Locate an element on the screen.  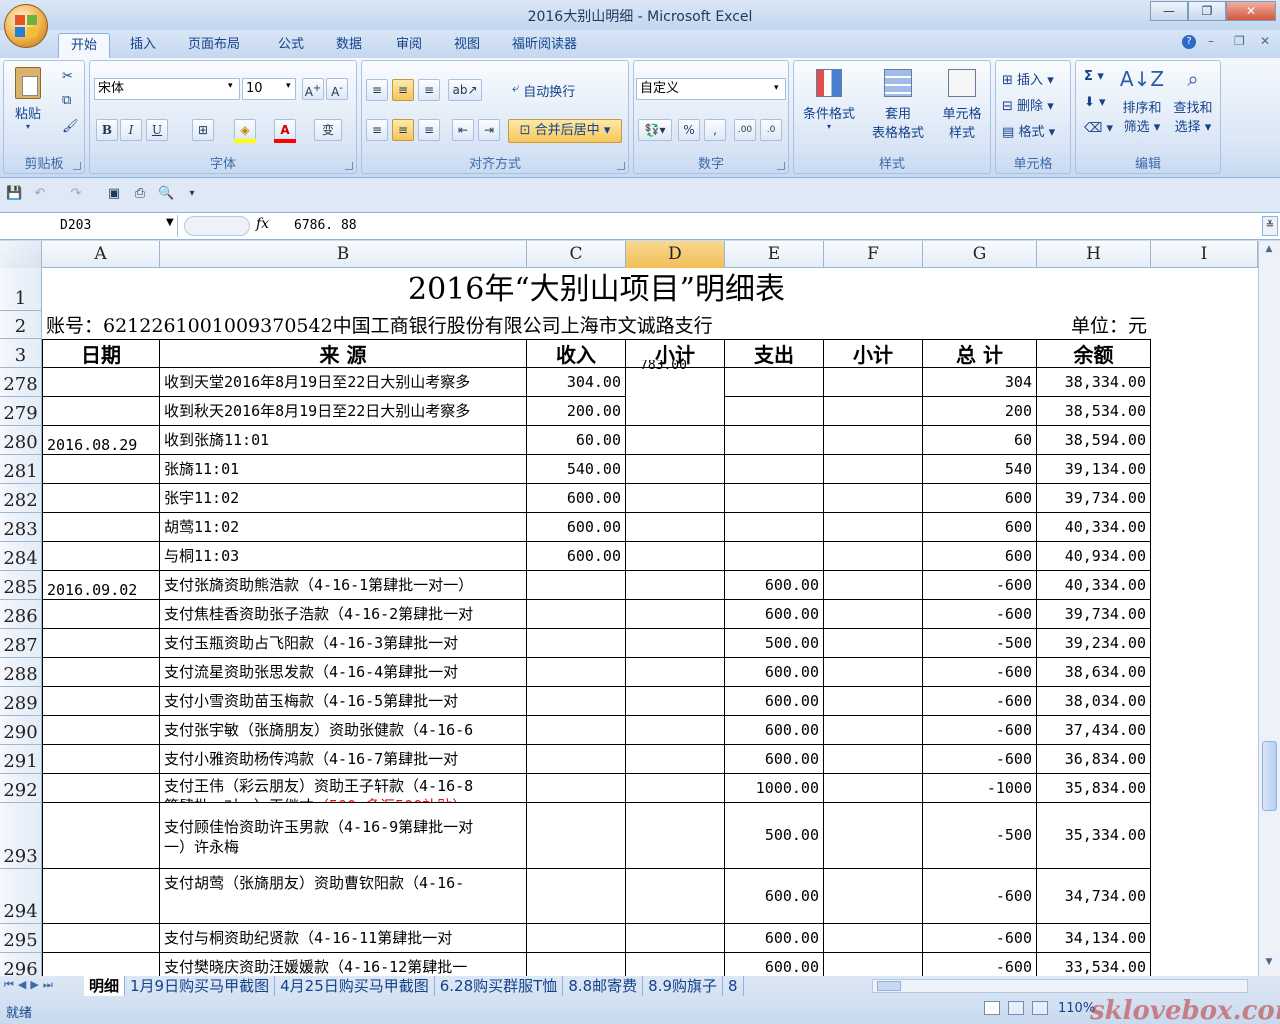
balance-cell: 38,334.00 is located at coordinates (1094, 382).